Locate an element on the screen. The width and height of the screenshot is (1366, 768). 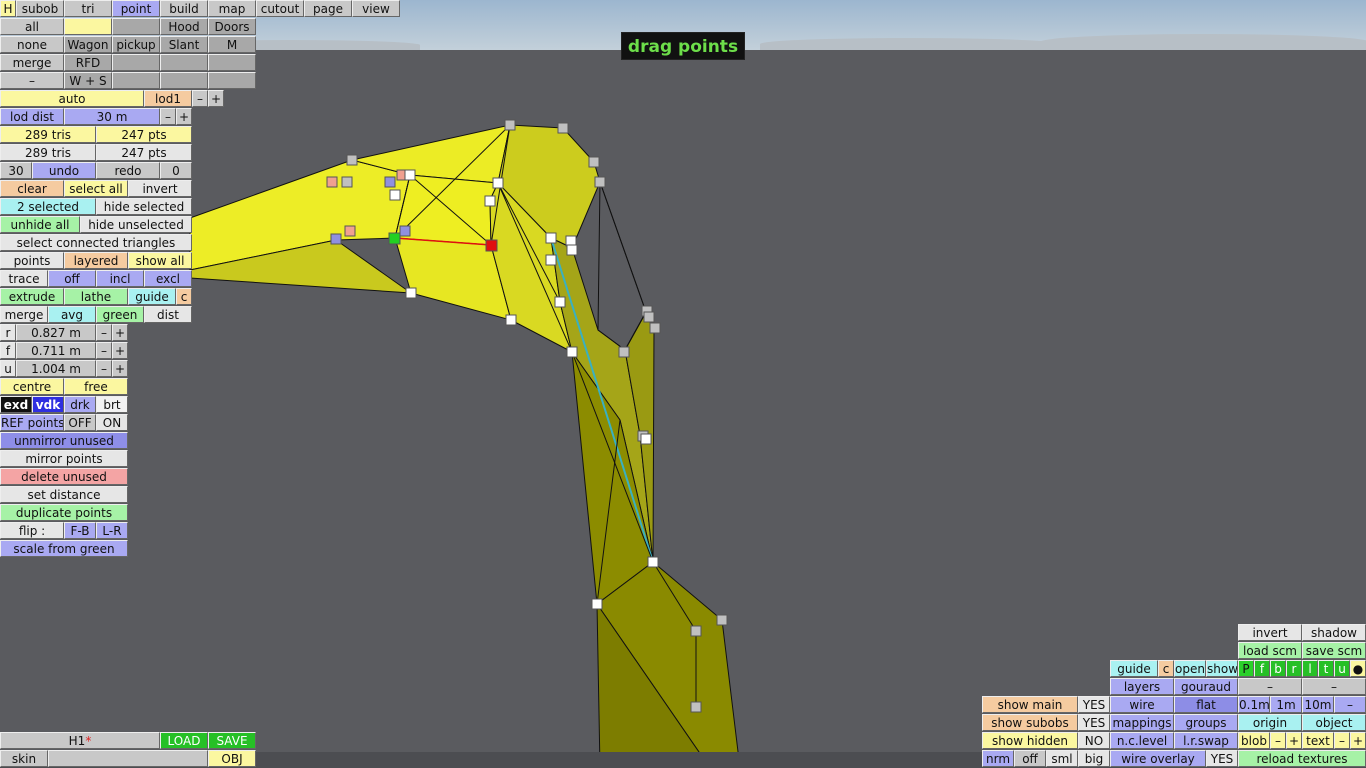
brt-button: brt is located at coordinates (112, 404).